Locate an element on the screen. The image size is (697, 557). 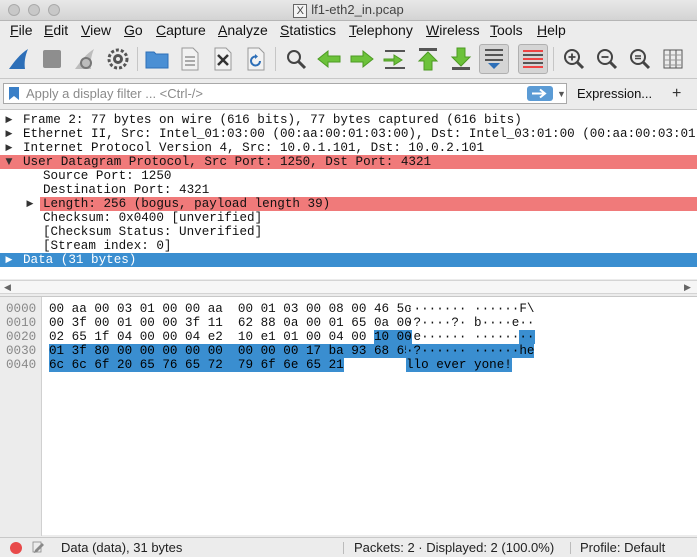
byte-offset: 0040 is located at coordinates (21, 365).